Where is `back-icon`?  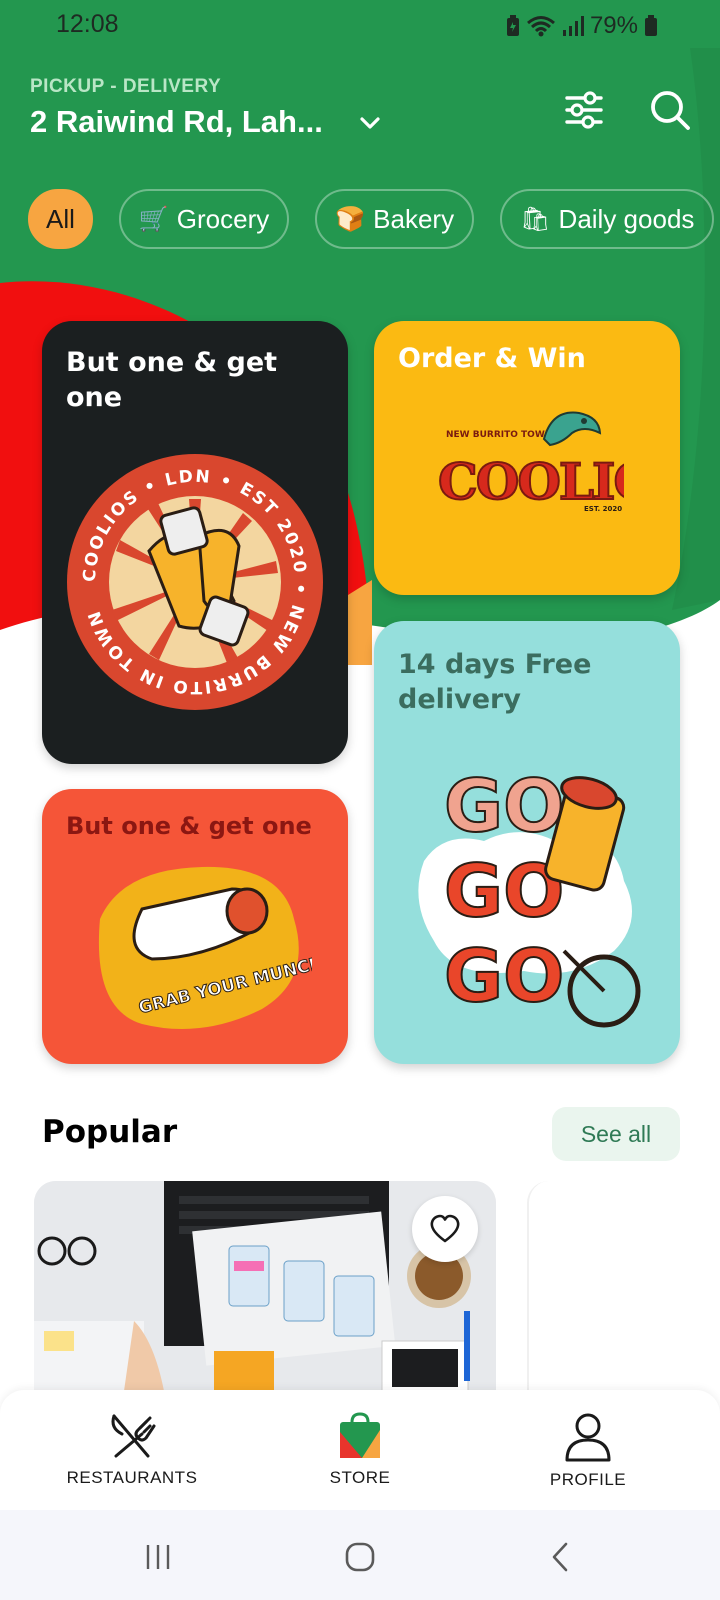 back-icon is located at coordinates (560, 1557).